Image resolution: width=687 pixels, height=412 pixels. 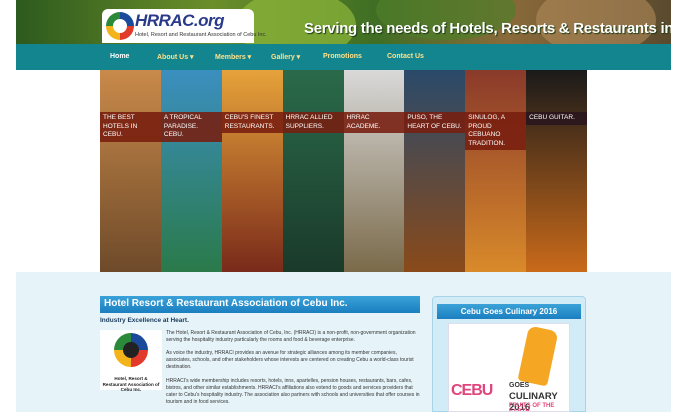 I want to click on slide-caption: A tropical paradise. Cebu., so click(x=191, y=127).